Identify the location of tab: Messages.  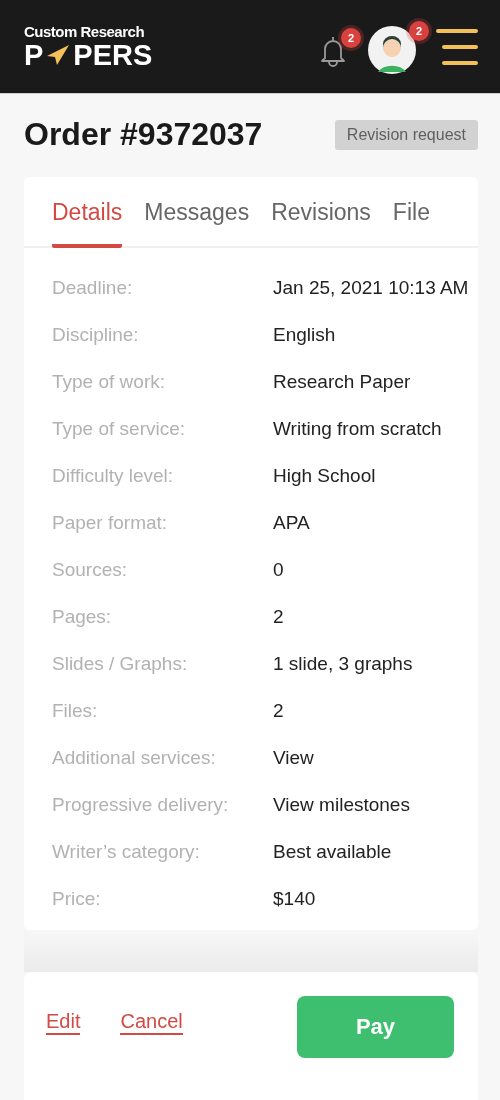
(197, 222).